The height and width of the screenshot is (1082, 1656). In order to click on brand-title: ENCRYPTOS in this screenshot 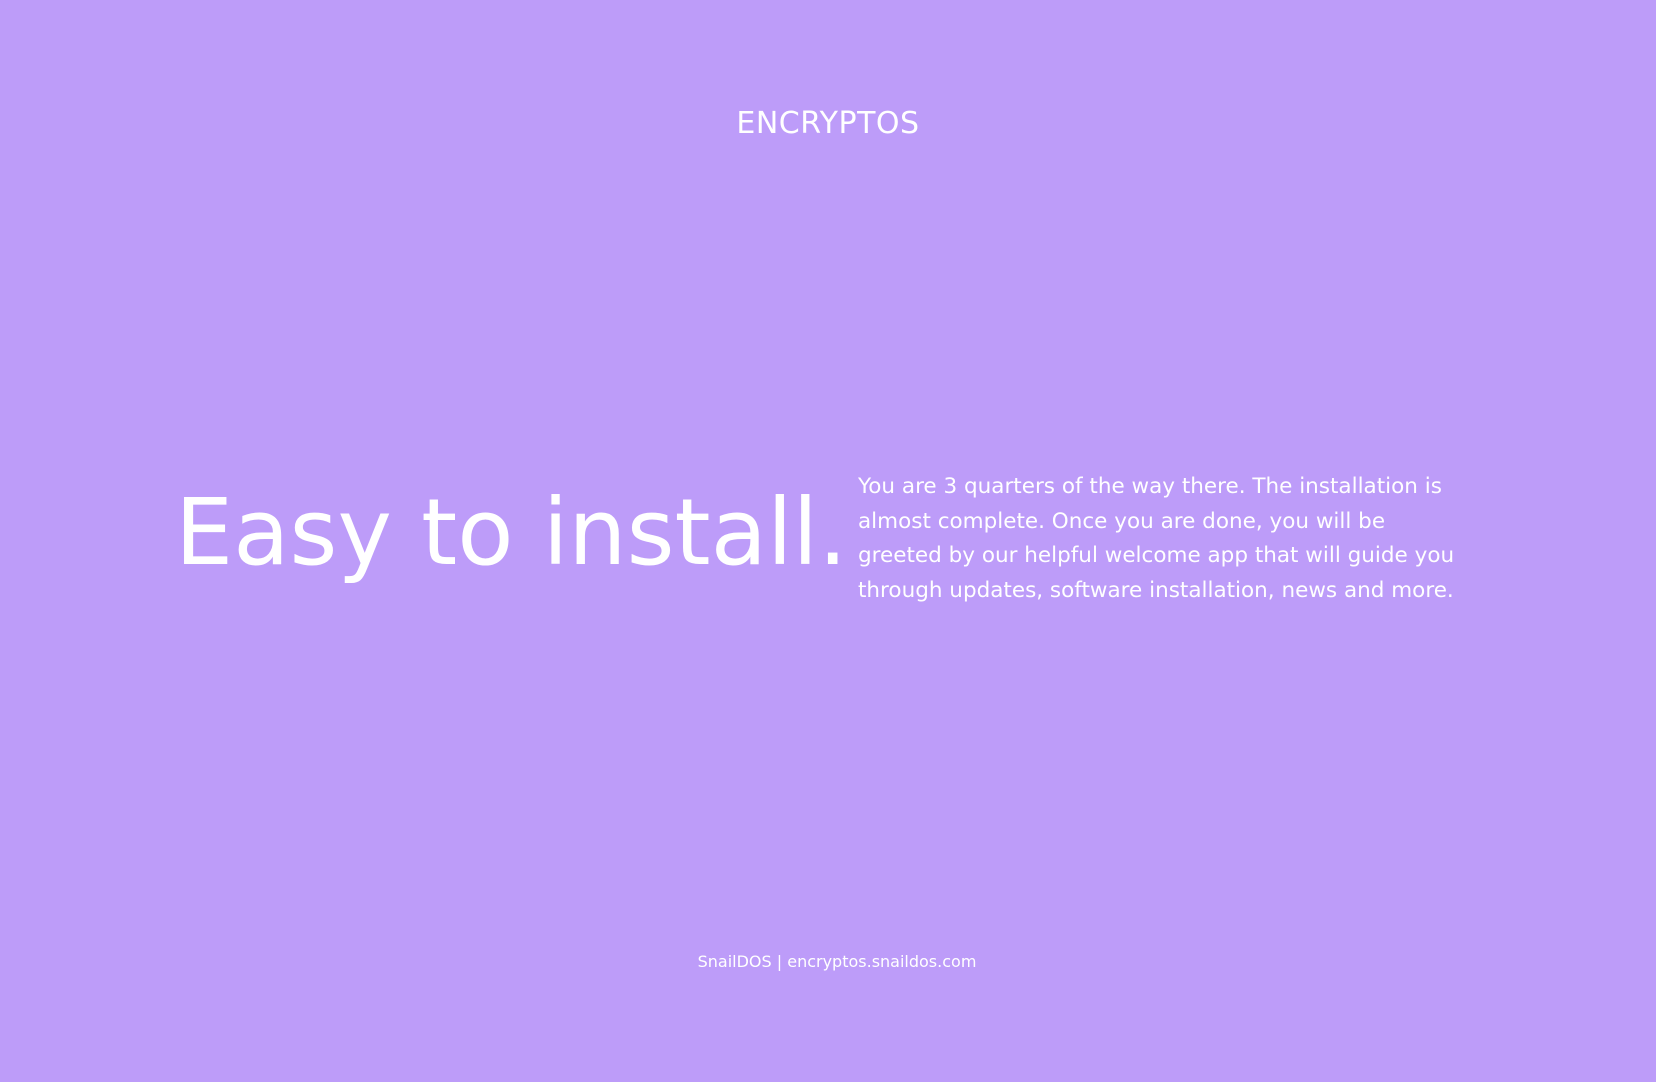, I will do `click(828, 123)`.